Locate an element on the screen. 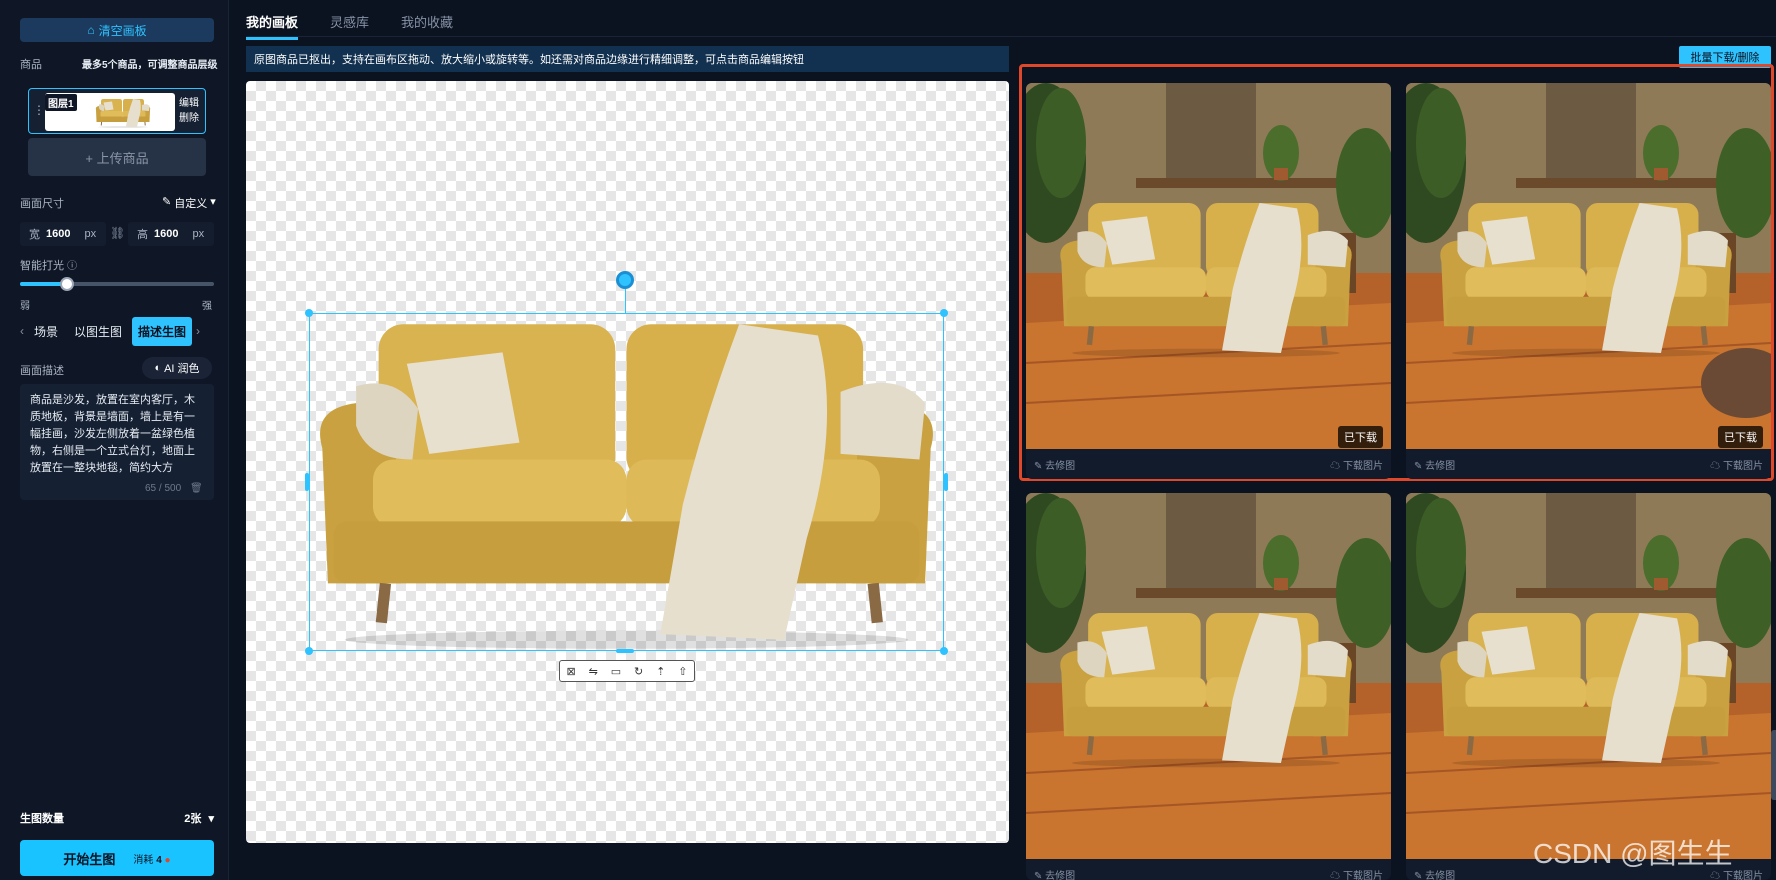  trash-icon: ⌂ is located at coordinates (91, 30).